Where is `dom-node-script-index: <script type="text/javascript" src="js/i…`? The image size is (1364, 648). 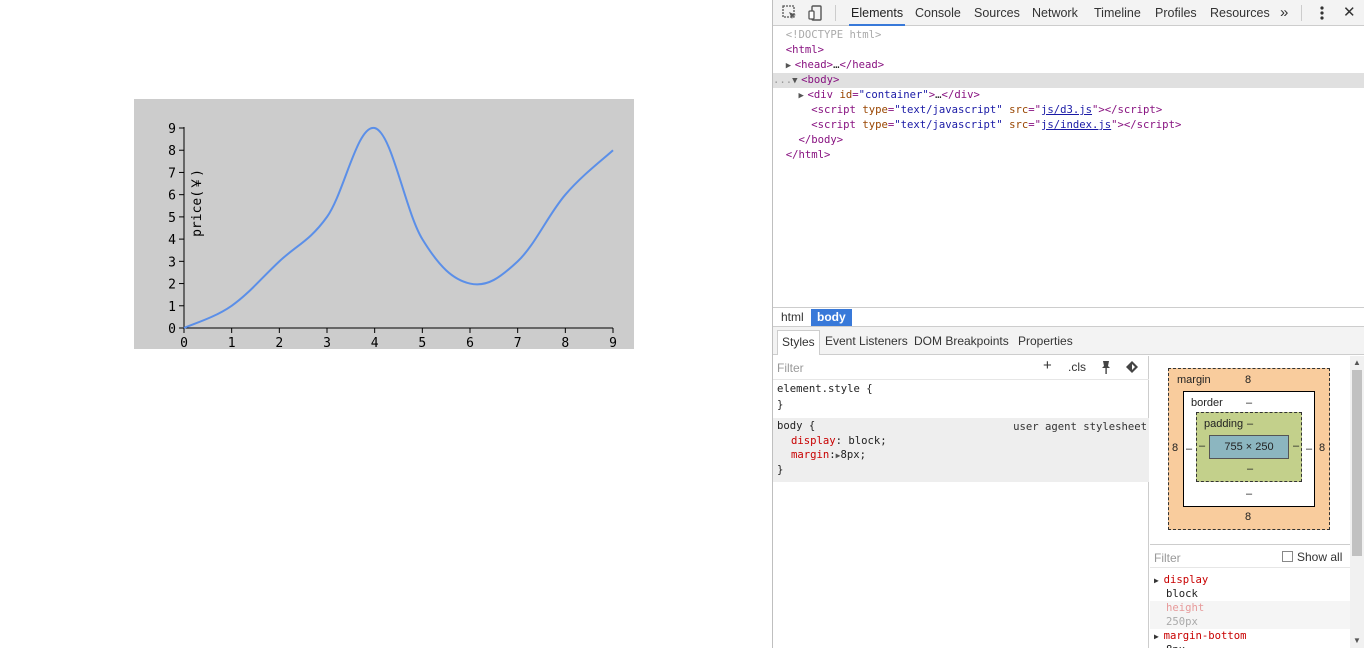
dom-node-script-index: <script type="text/javascript" src="js/i… is located at coordinates (1068, 125).